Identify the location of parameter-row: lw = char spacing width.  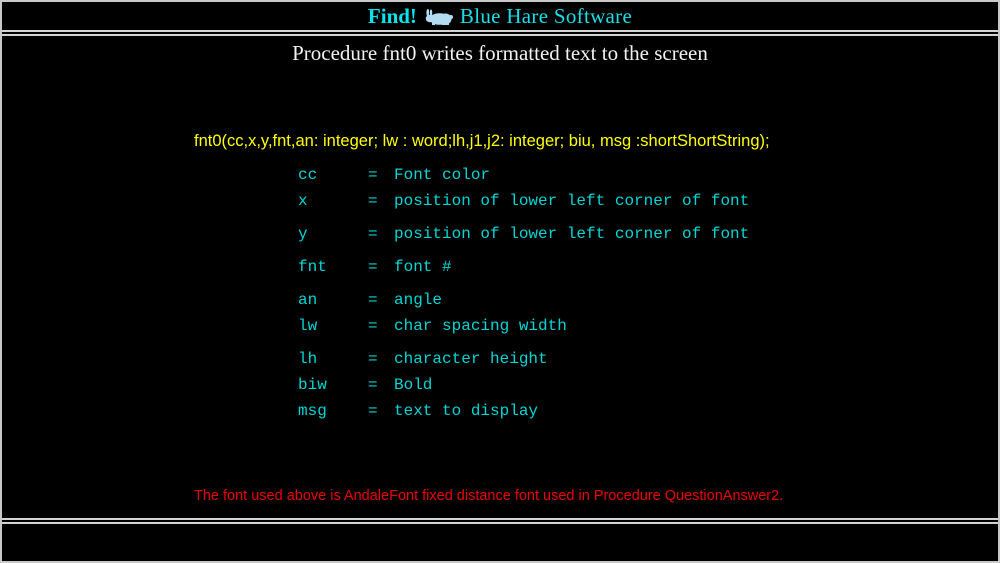
(523, 326).